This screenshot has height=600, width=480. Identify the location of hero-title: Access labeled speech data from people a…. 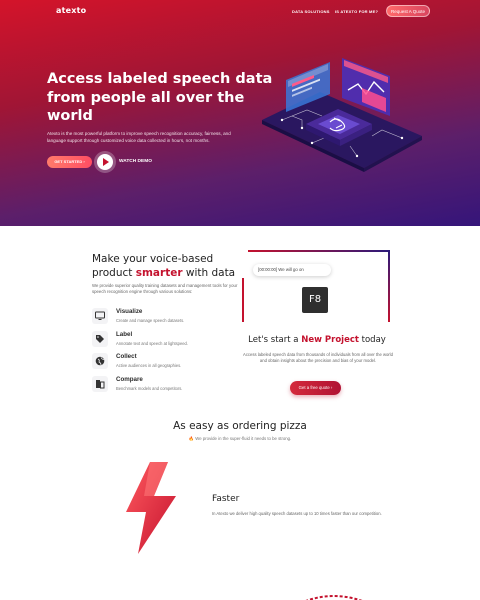
(160, 97).